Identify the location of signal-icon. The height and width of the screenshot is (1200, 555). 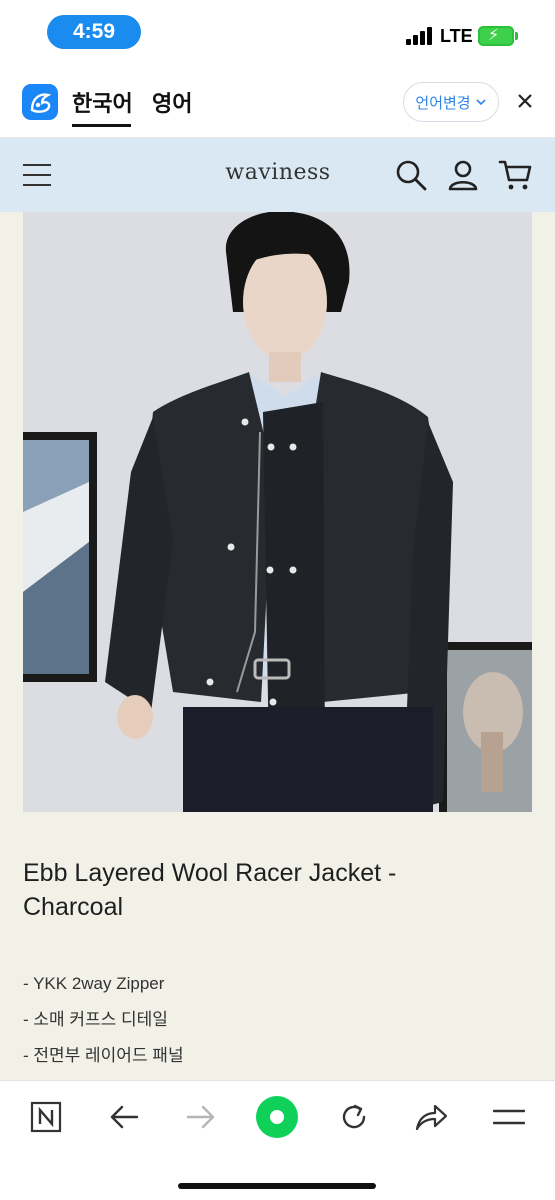
(420, 36).